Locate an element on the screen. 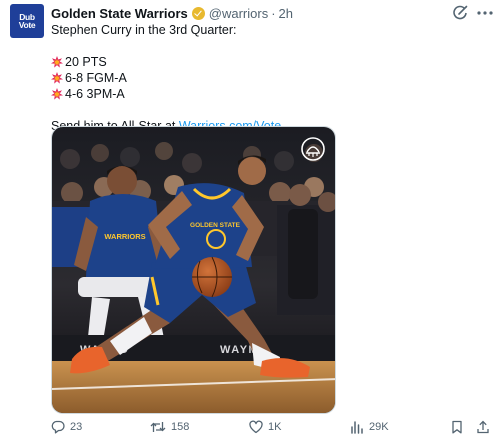 This screenshot has height=440, width=500. views-chart-icon is located at coordinates (357, 427).